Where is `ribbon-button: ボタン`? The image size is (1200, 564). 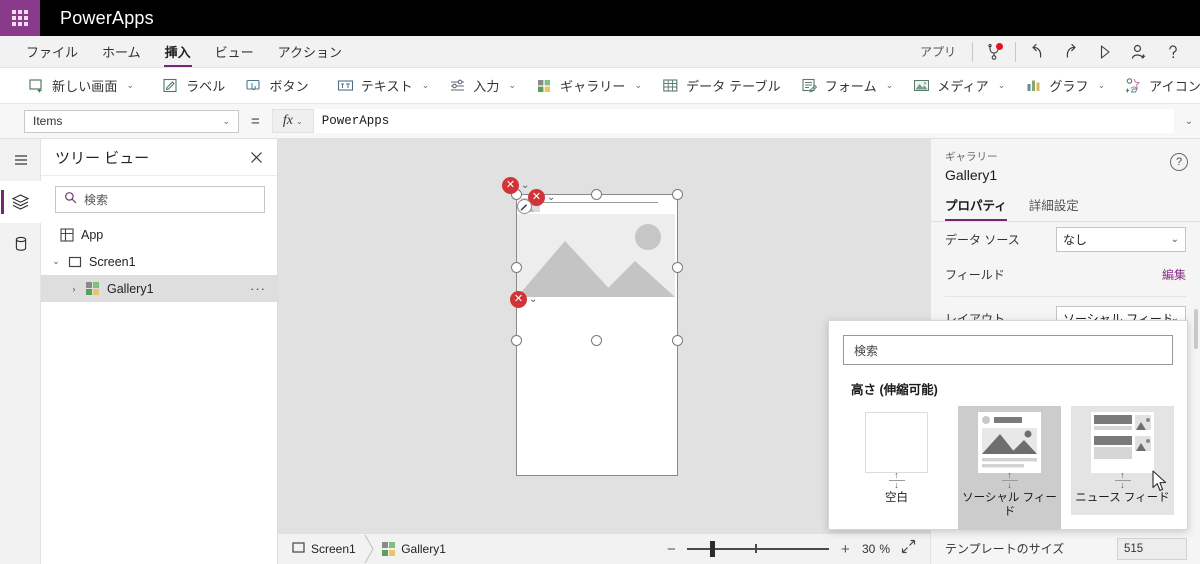
ribbon-button: ボタン is located at coordinates (276, 86).